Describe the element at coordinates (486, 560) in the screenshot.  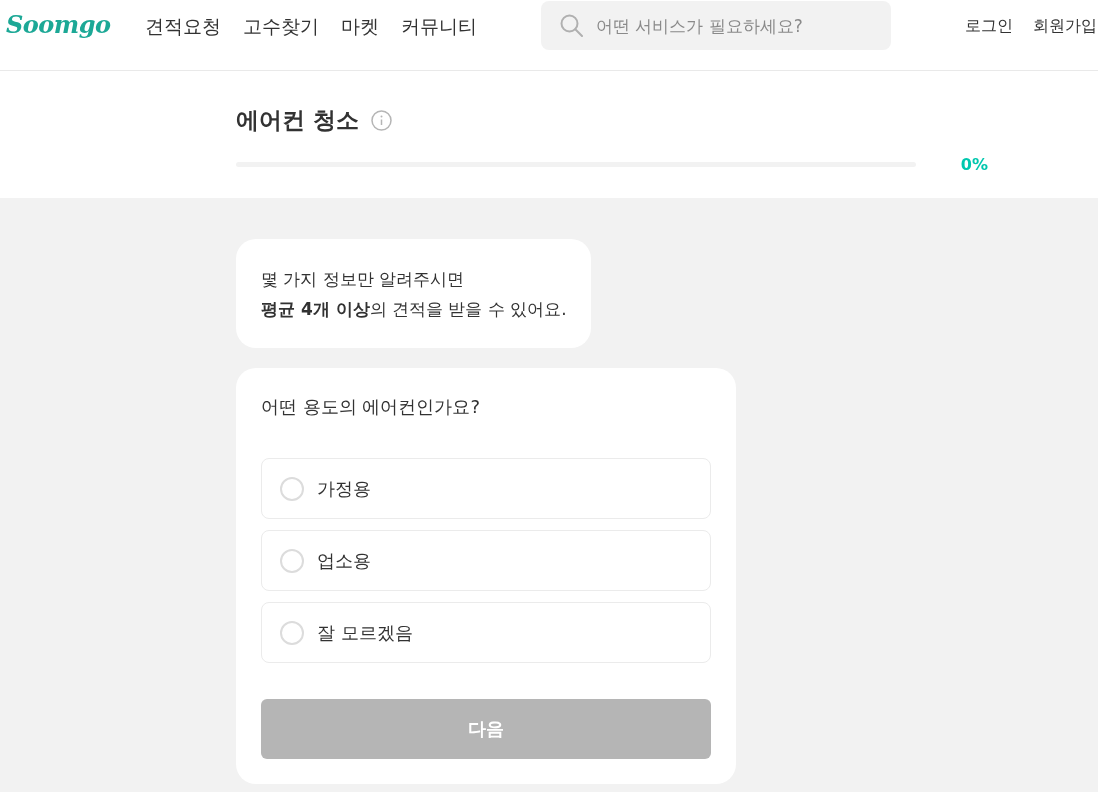
I see `option-button: 업소용` at that location.